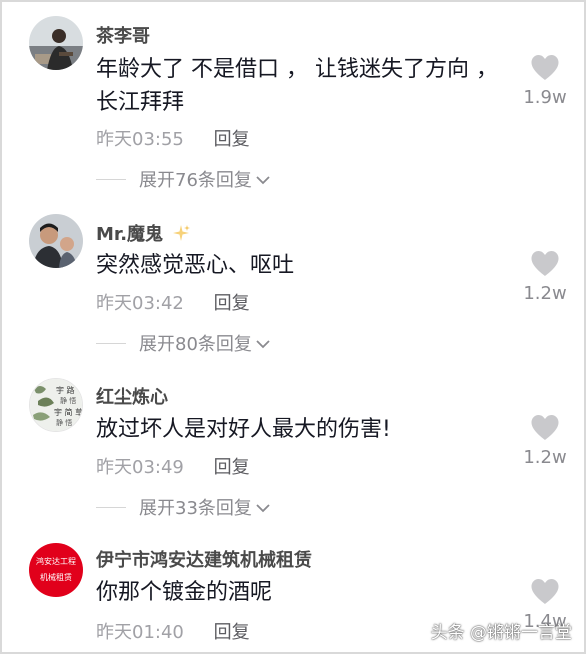 Image resolution: width=586 pixels, height=654 pixels. I want to click on comment-time: 昨天03:55, so click(140, 139).